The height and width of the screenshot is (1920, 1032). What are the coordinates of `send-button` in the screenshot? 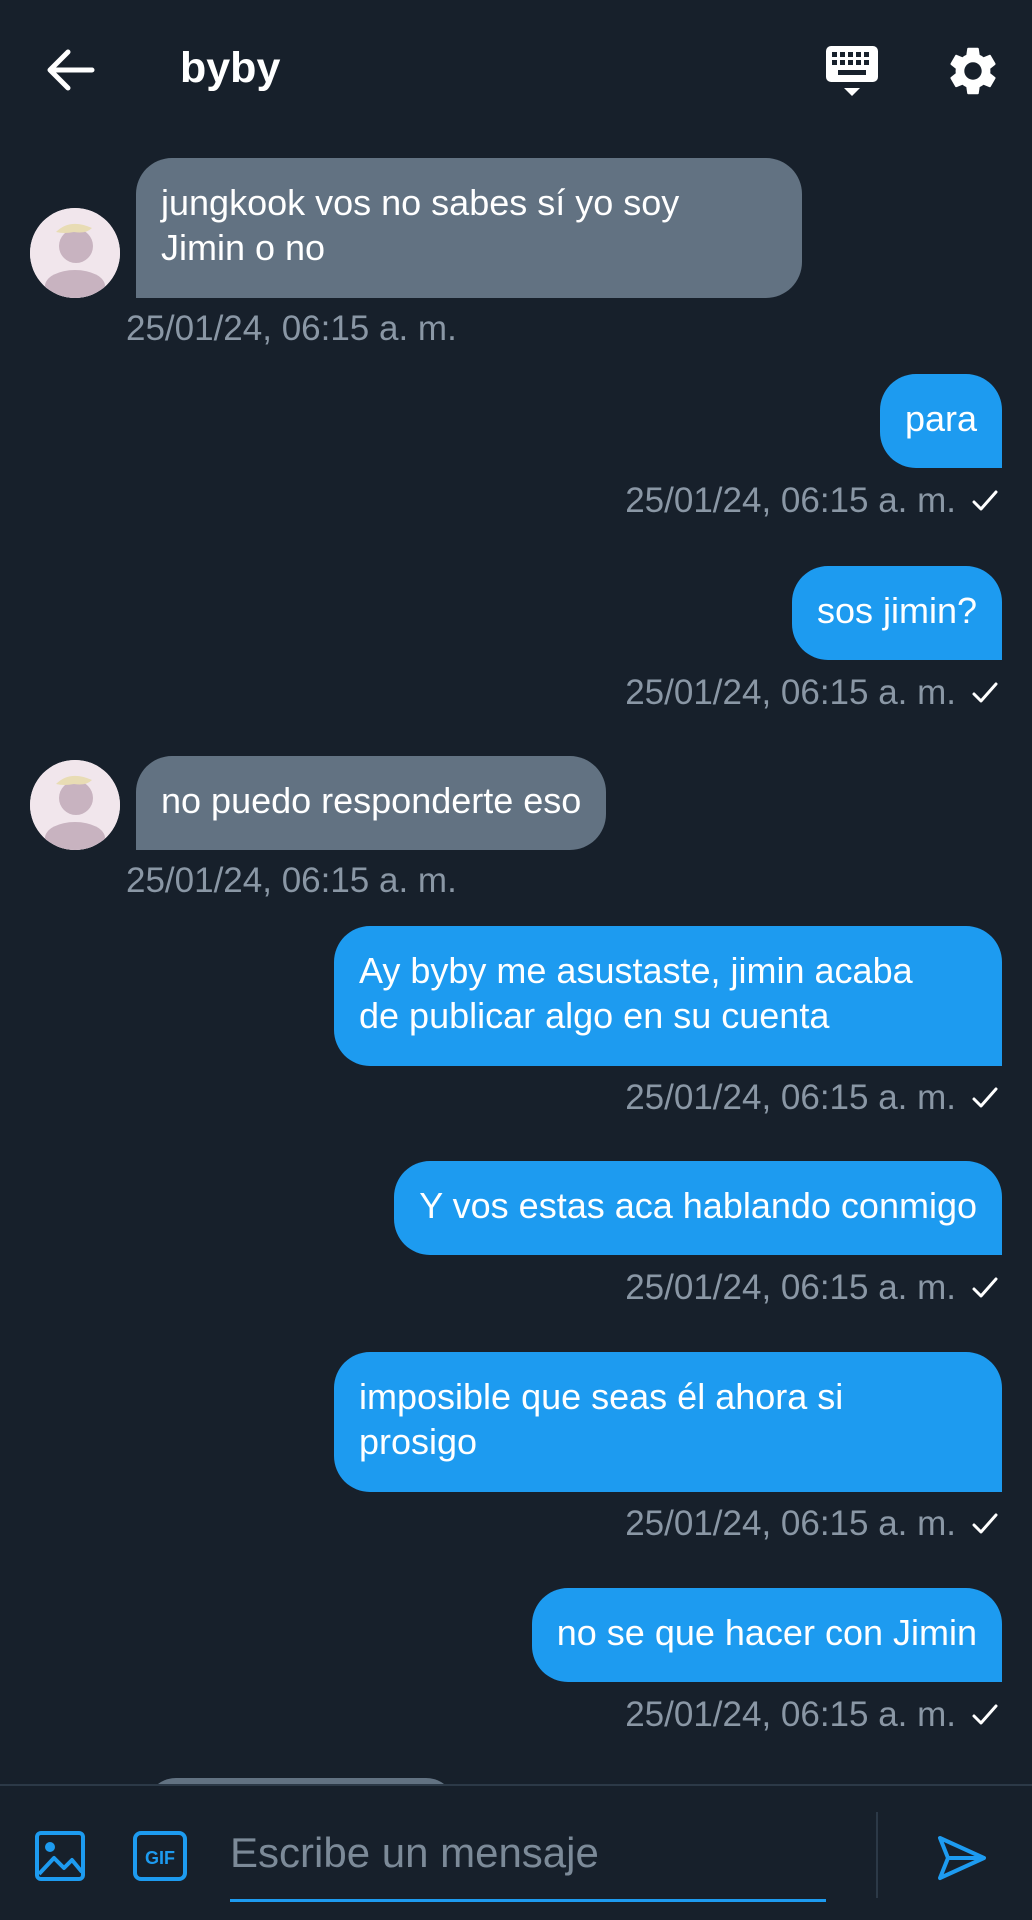 It's located at (962, 1858).